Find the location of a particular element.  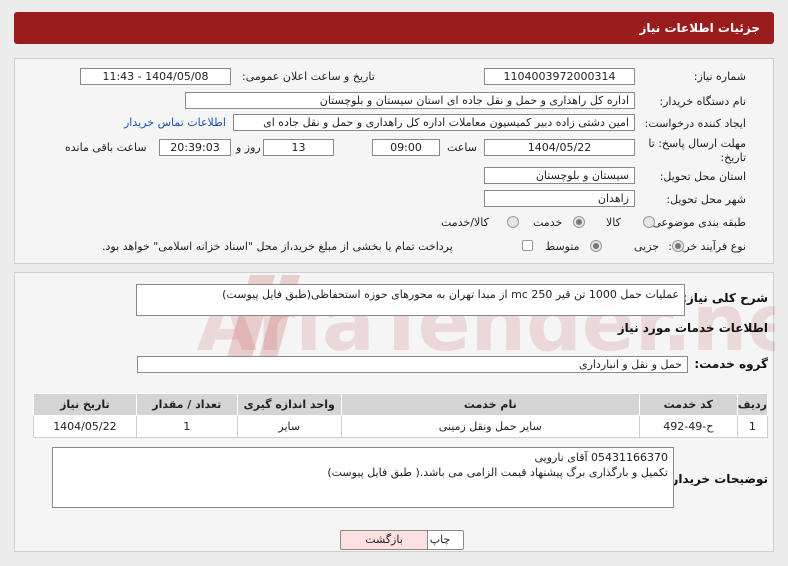

process-radio-medium is located at coordinates (596, 246).